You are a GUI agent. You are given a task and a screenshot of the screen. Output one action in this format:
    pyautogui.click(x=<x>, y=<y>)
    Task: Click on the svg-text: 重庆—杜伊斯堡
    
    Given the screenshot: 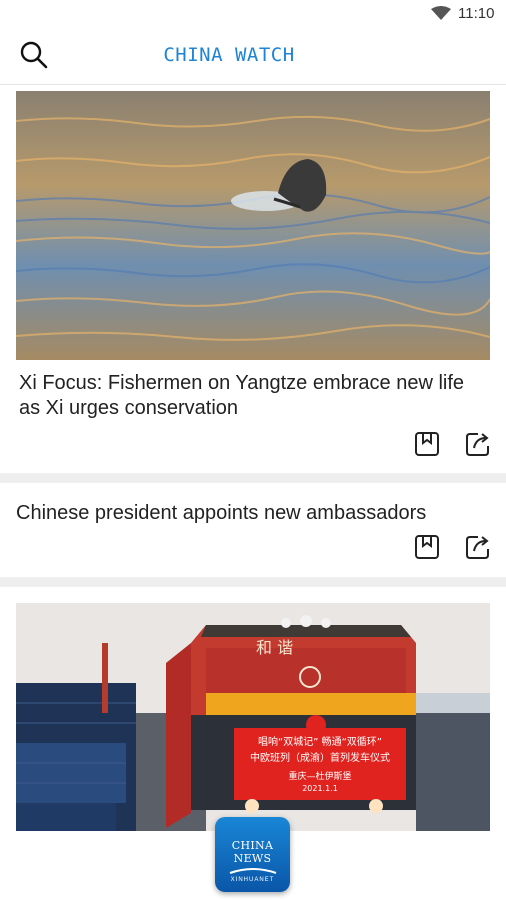 What is the action you would take?
    pyautogui.click(x=319, y=776)
    